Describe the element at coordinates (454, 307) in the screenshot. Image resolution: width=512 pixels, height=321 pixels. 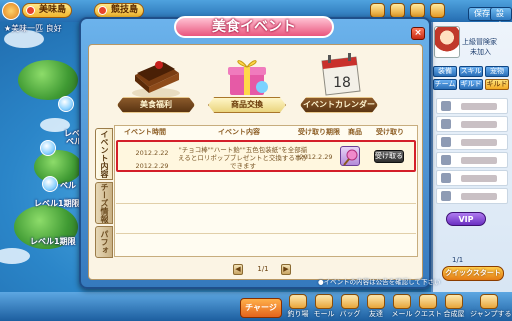
I see `bottom-item-synthesis: 合成屋` at that location.